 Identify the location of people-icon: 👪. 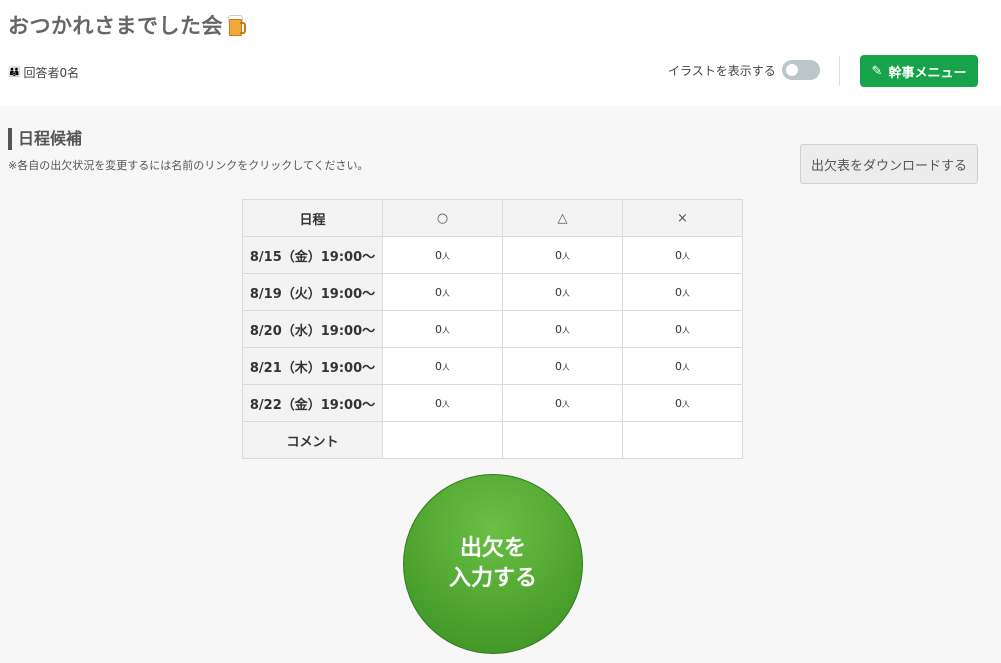
(14, 72).